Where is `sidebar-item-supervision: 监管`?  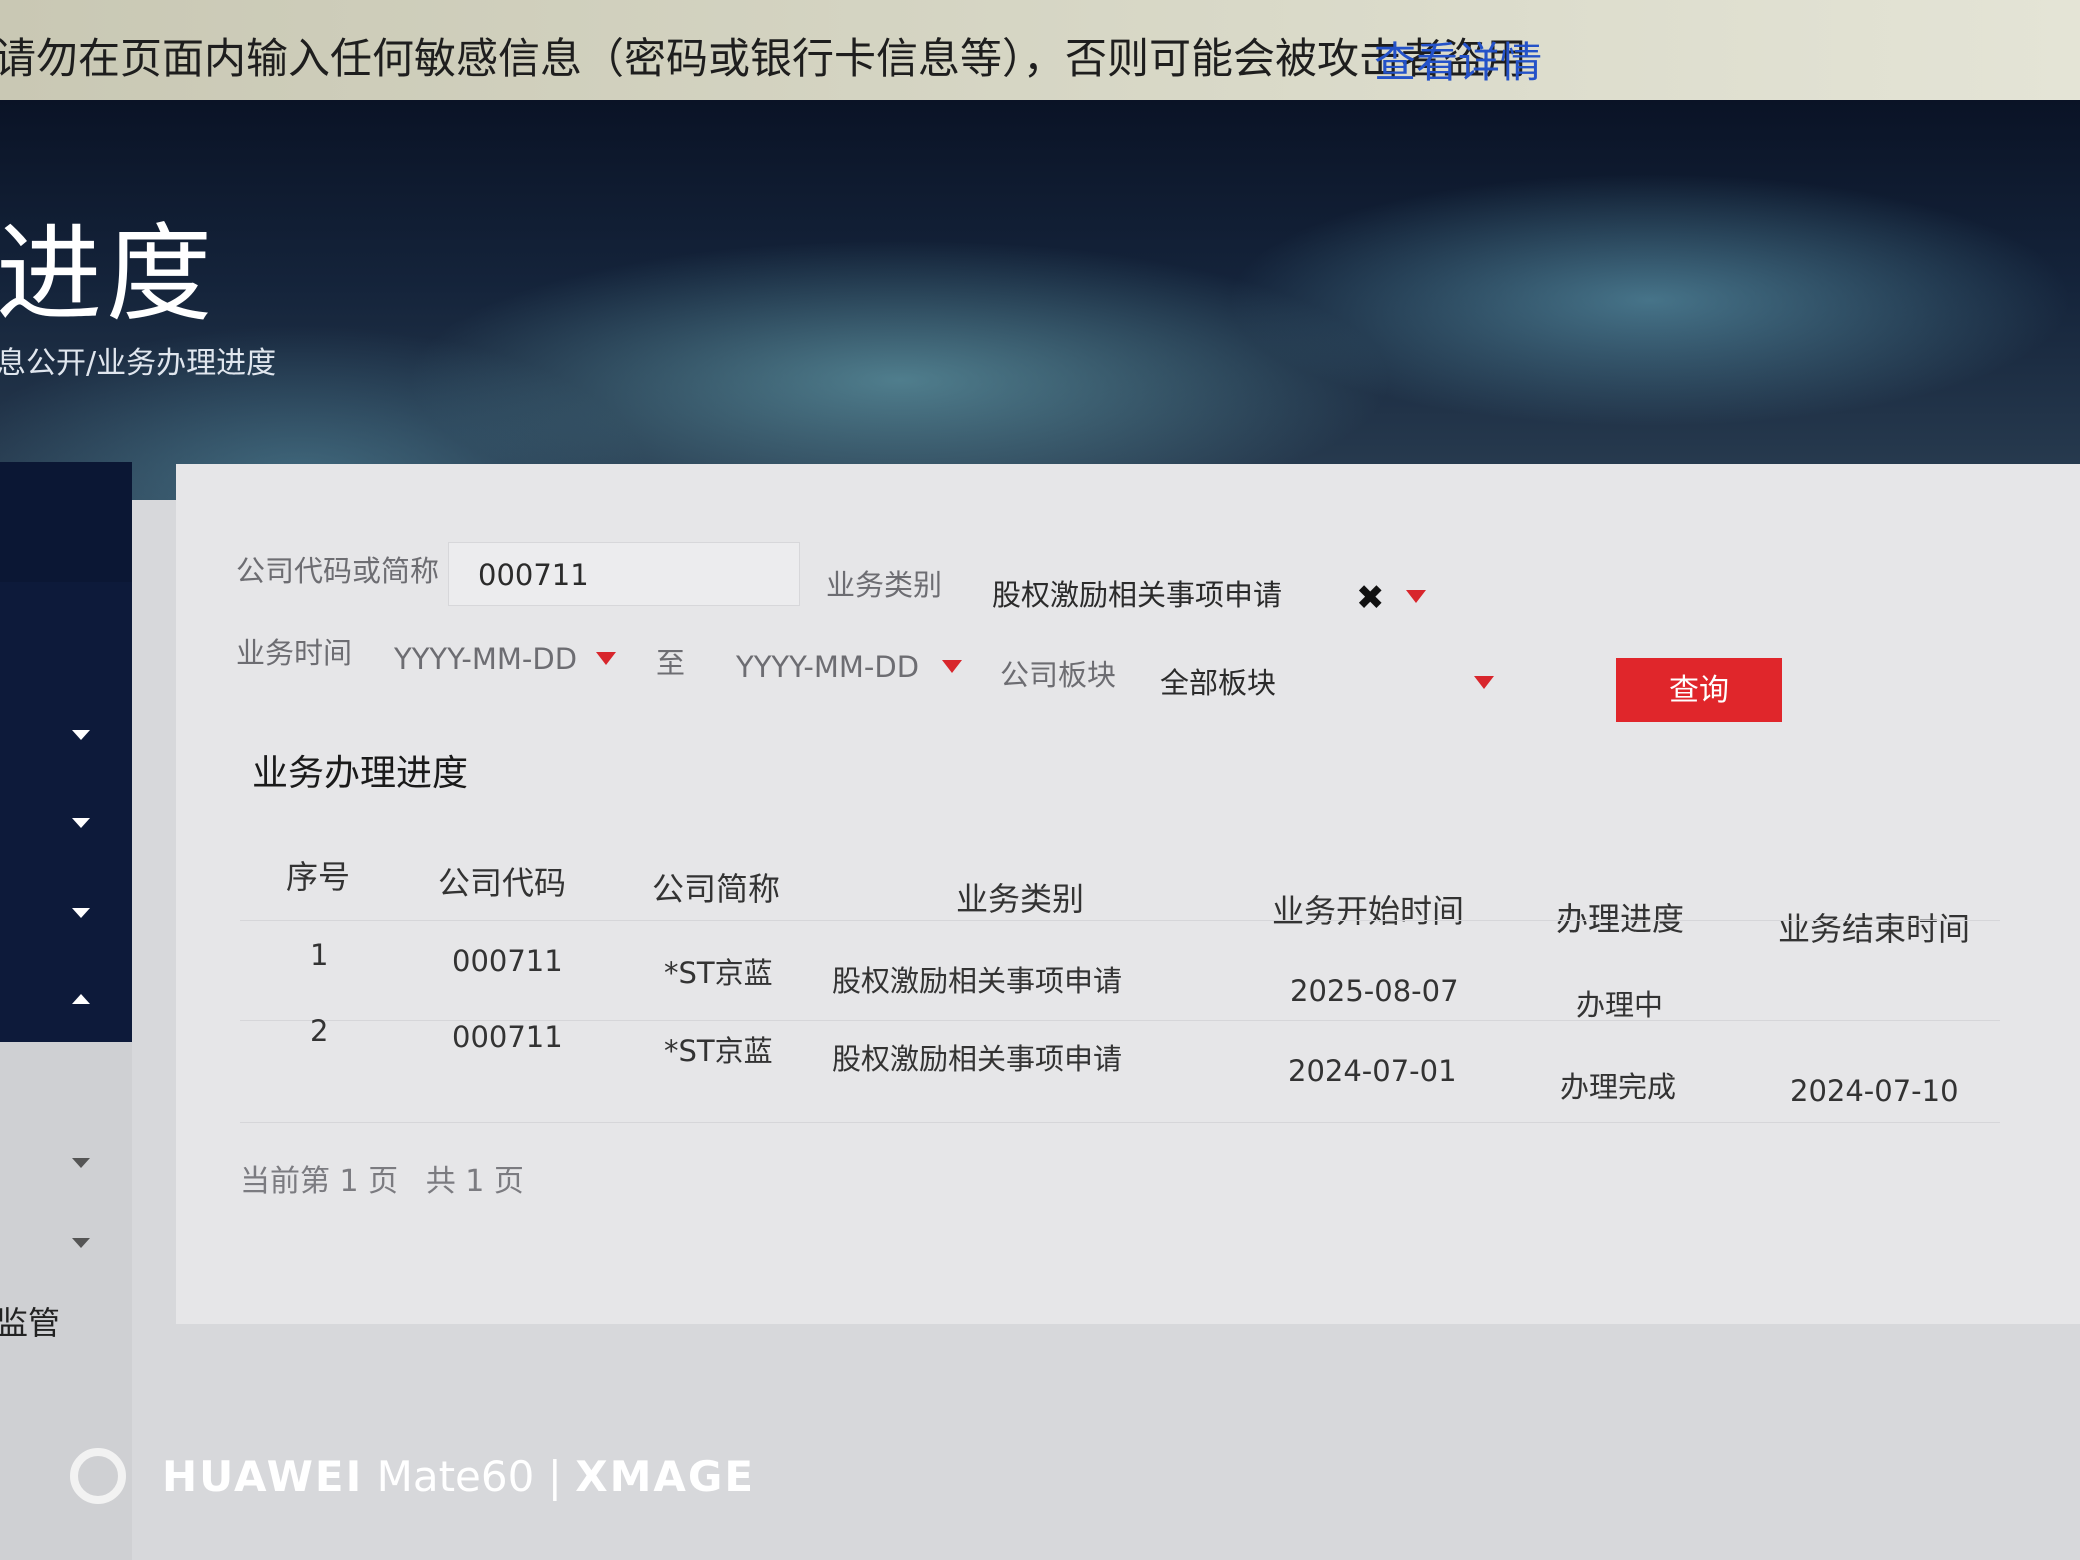
sidebar-item-supervision: 监管 is located at coordinates (30, 1321).